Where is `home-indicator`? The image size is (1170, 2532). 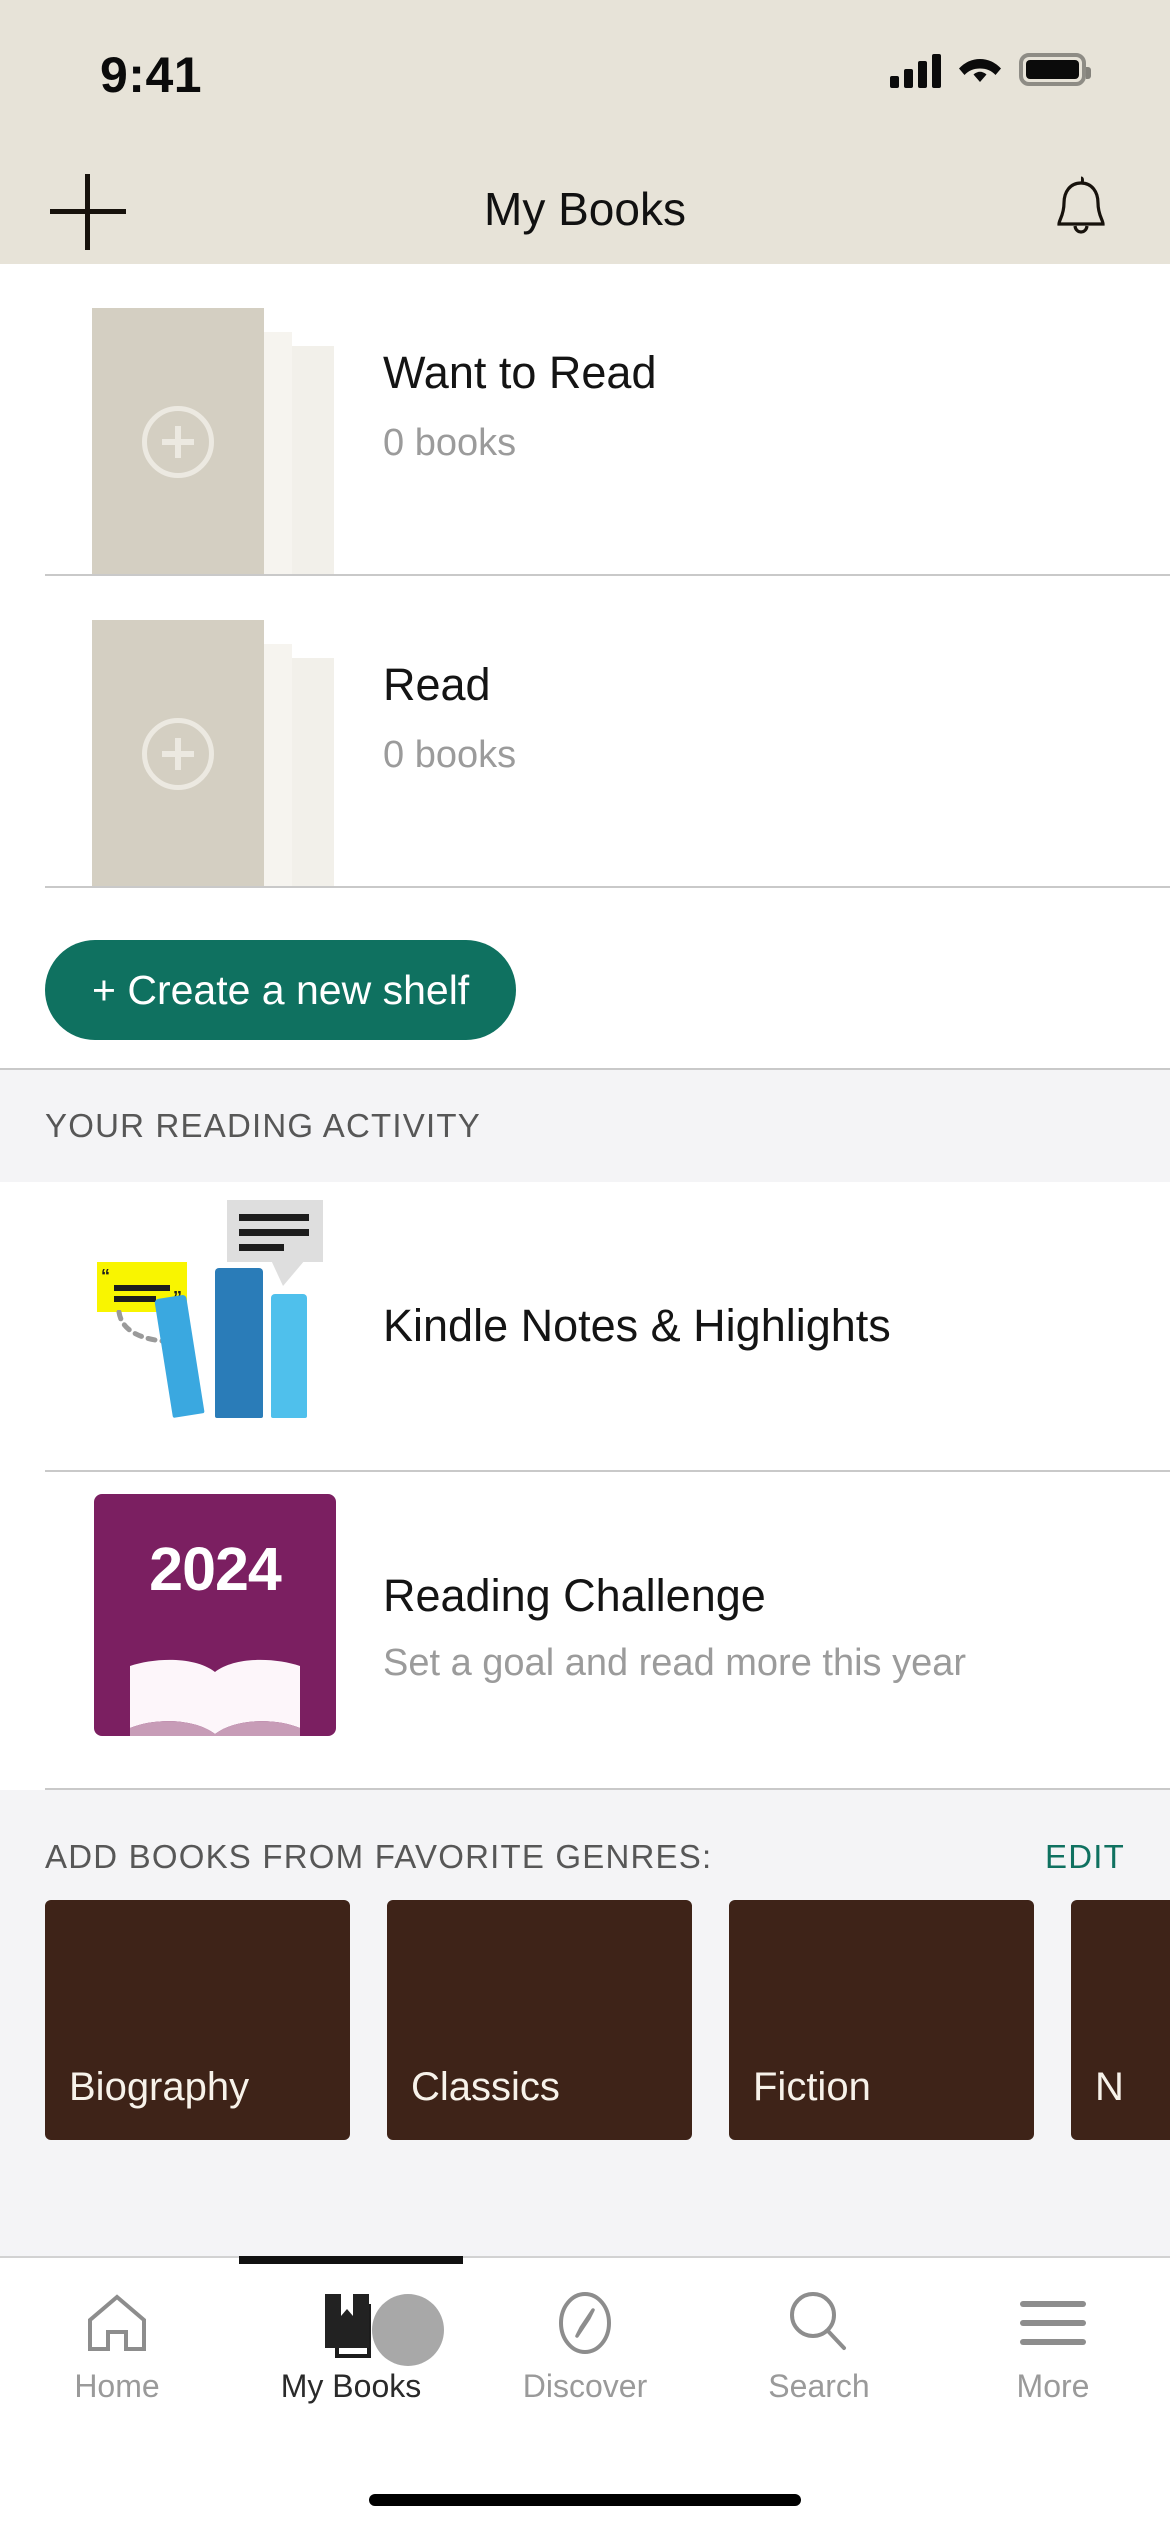
home-indicator is located at coordinates (585, 2500).